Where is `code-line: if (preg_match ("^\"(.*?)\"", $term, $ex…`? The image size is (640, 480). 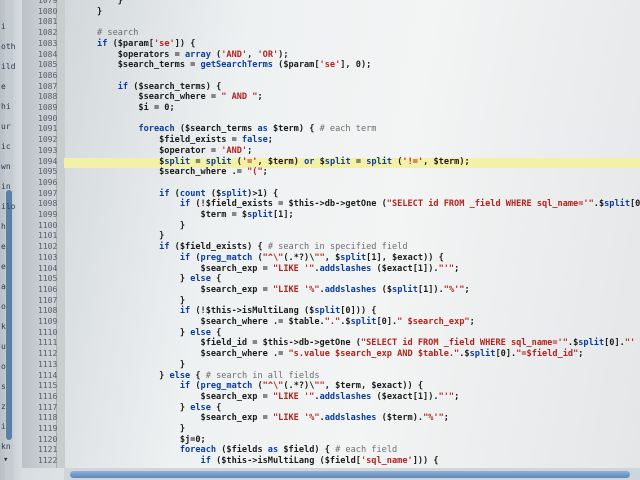 code-line: if (preg_match ("^\"(.*?)\"", $term, $ex… is located at coordinates (244, 386).